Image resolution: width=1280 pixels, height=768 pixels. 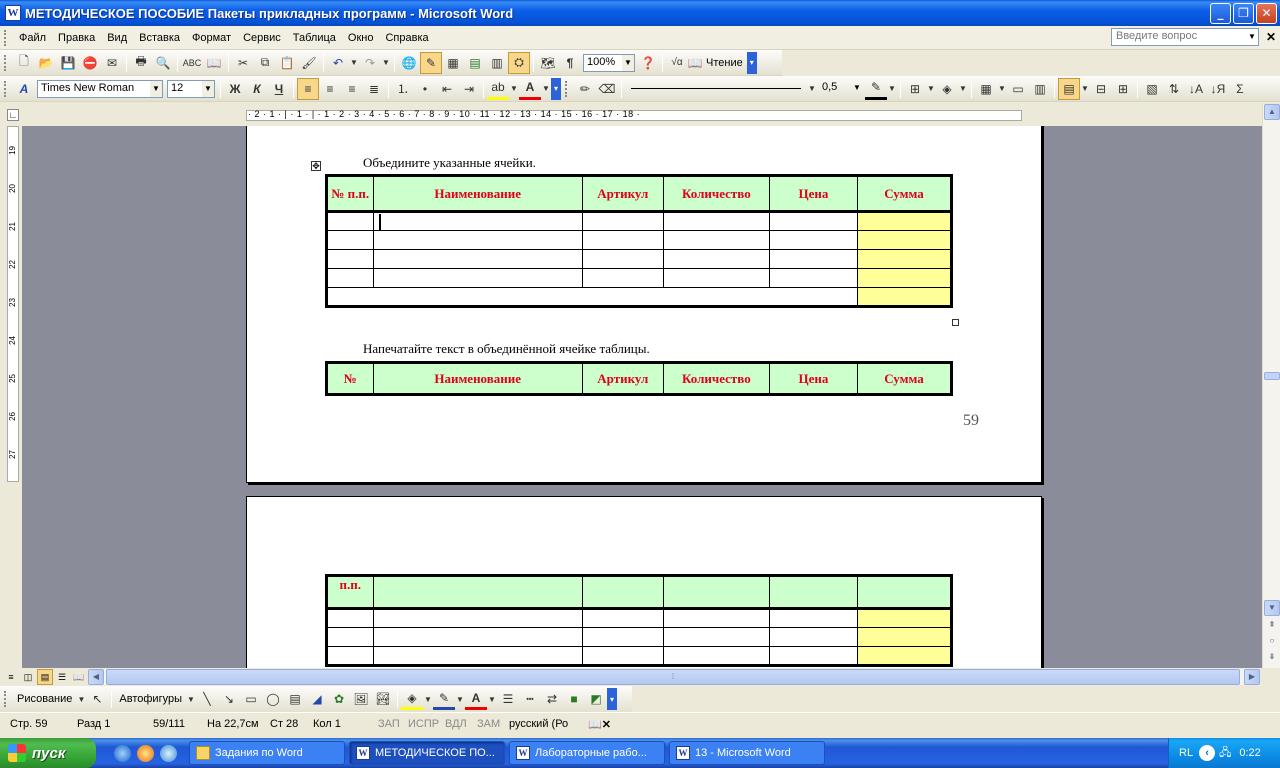 I want to click on select-objects-icon: ↖, so click(x=97, y=699).